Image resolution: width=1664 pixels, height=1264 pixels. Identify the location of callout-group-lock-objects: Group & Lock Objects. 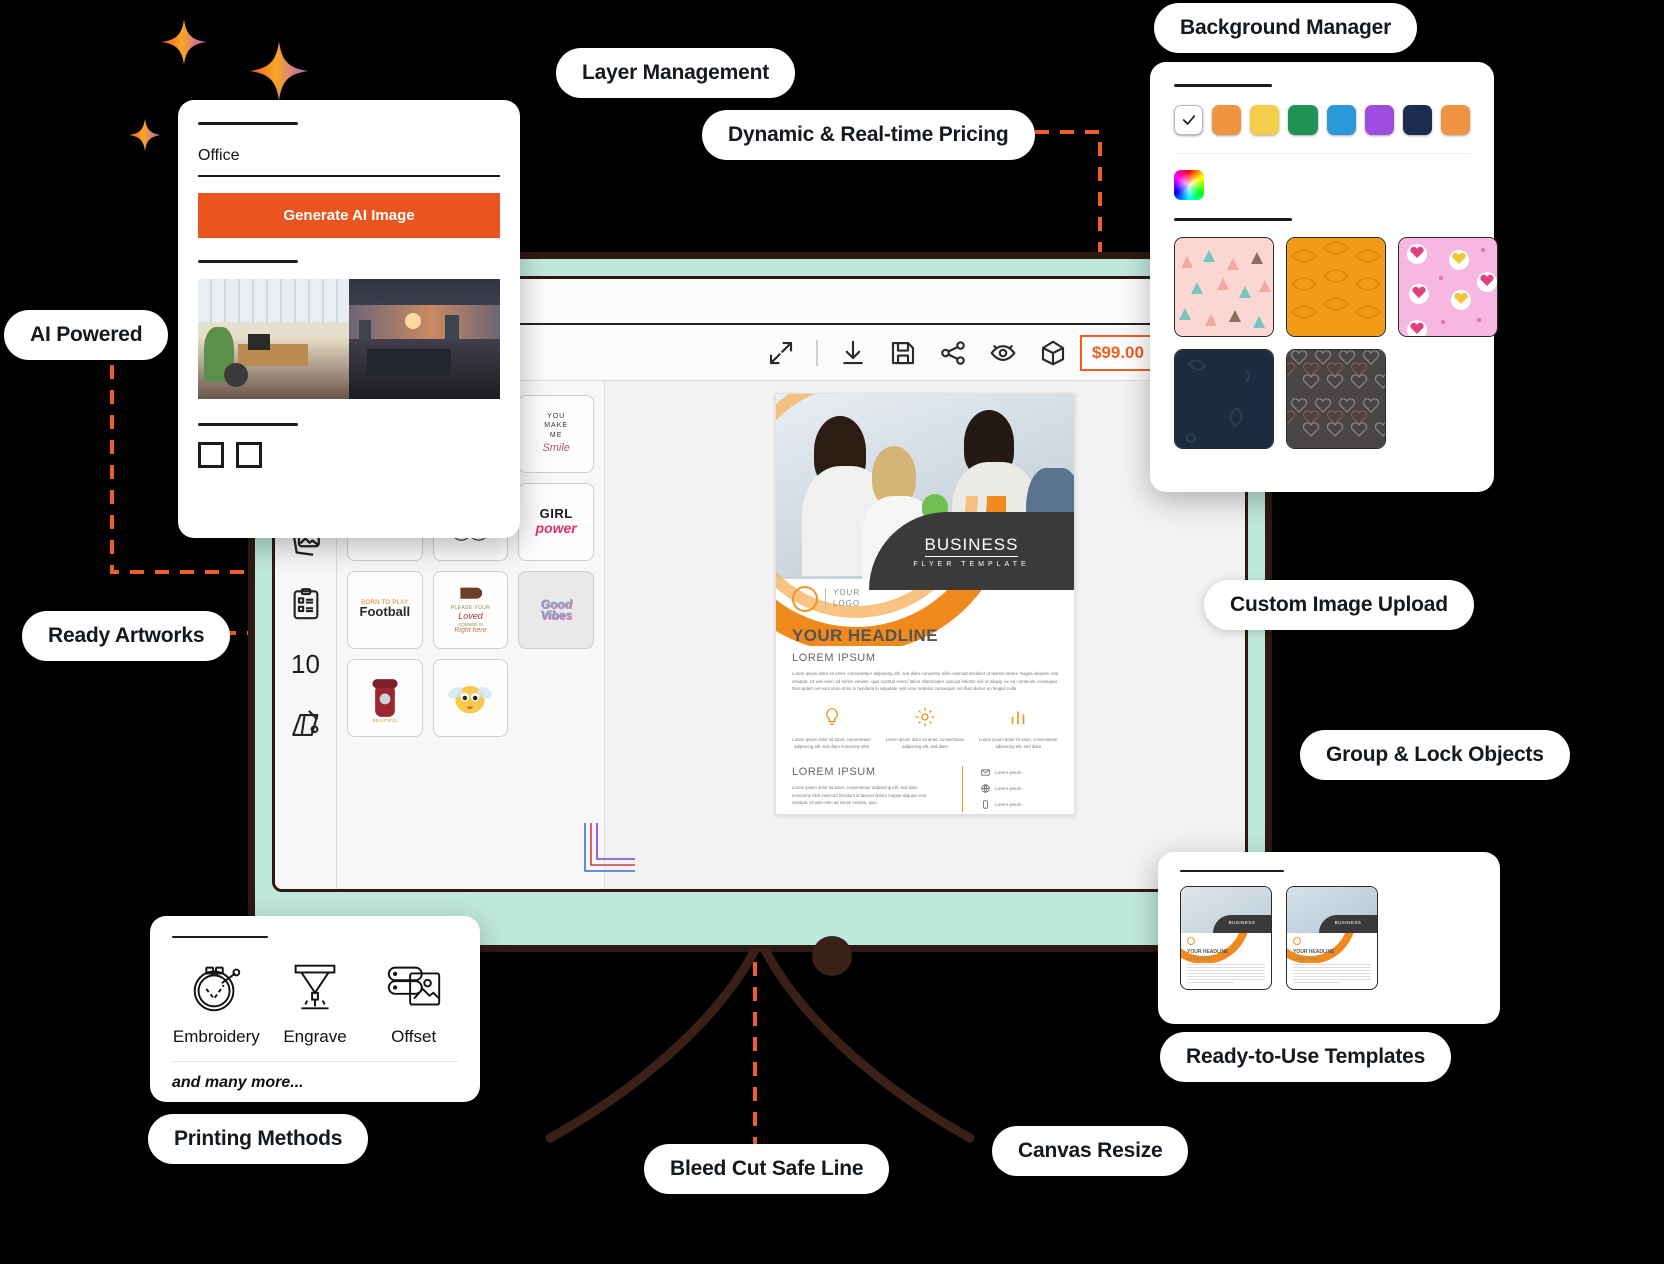
(1435, 755).